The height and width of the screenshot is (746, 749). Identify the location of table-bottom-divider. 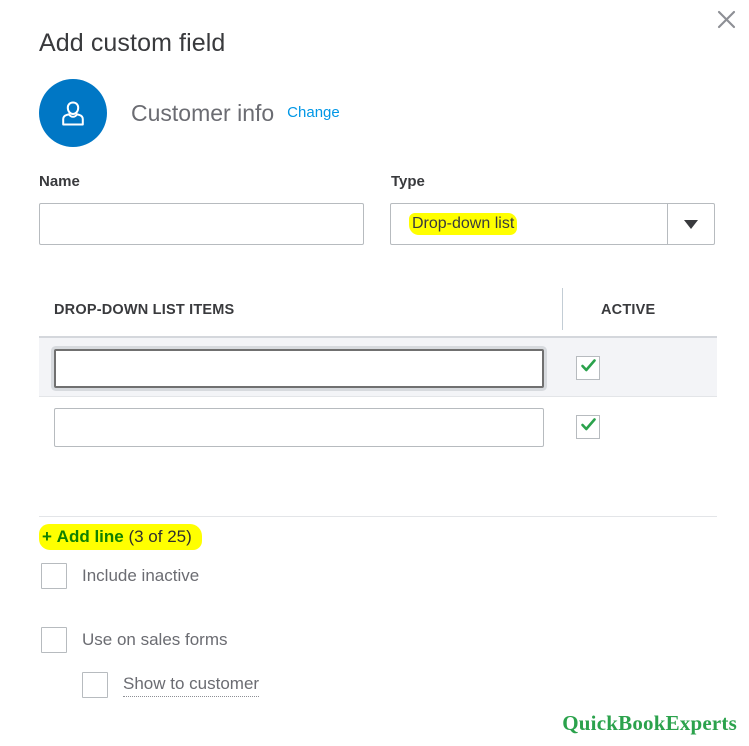
(378, 516).